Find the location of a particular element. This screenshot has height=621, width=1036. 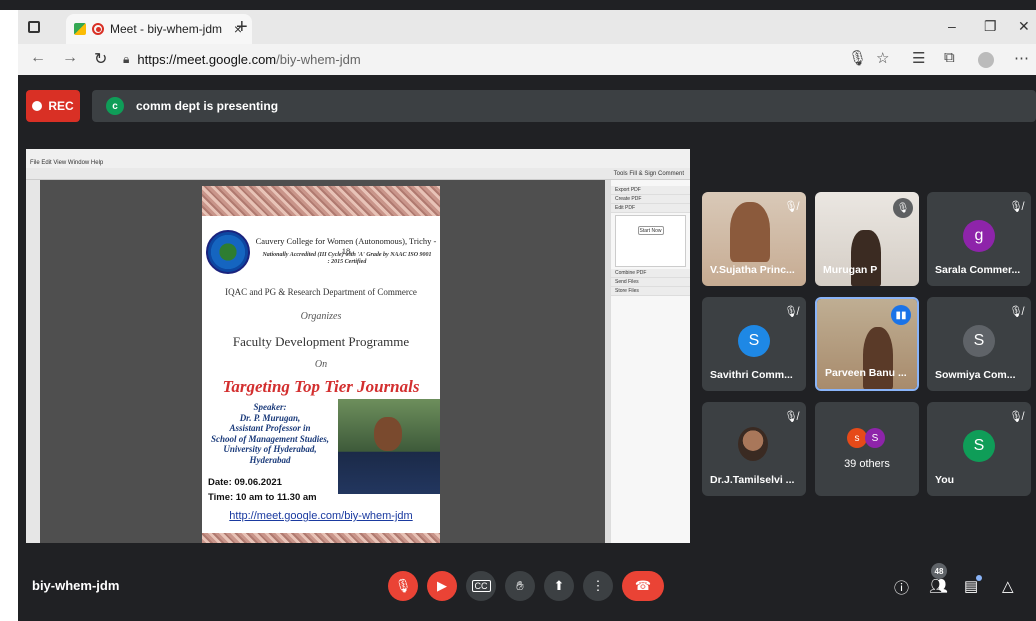

poster-border-top is located at coordinates (321, 201).